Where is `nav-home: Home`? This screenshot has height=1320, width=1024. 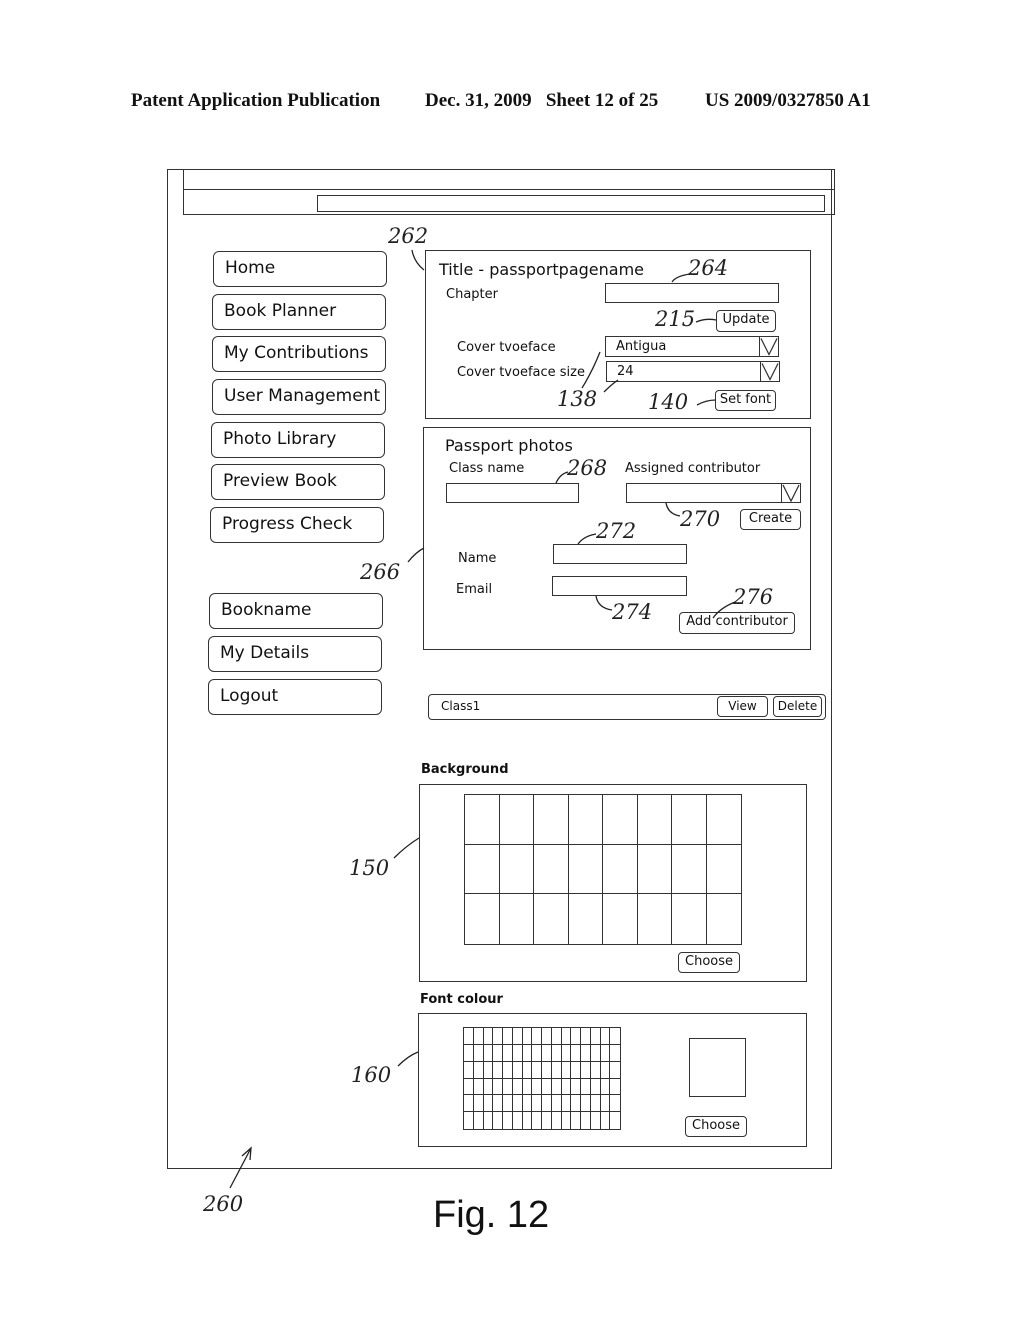
nav-home: Home is located at coordinates (300, 269).